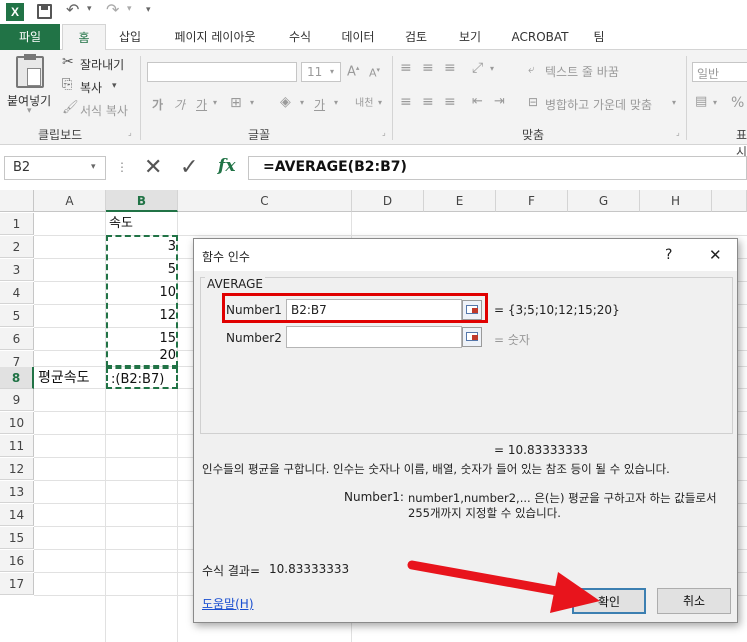 The image size is (747, 642). Describe the element at coordinates (17, 469) in the screenshot. I see `row-header: 12` at that location.